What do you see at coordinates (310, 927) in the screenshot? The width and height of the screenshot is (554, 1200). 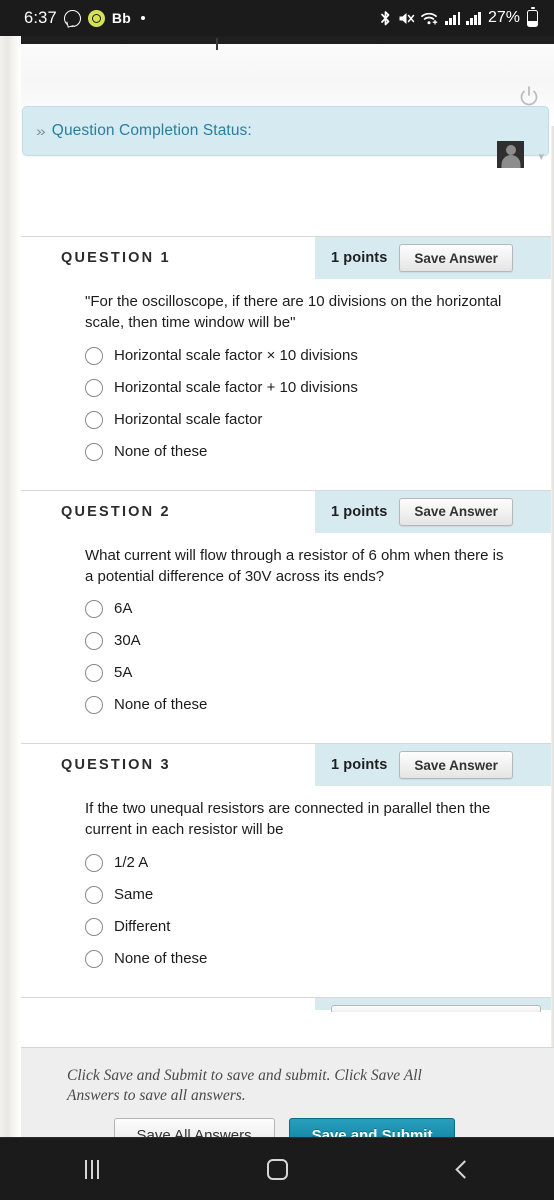 I see `option-row: Different` at bounding box center [310, 927].